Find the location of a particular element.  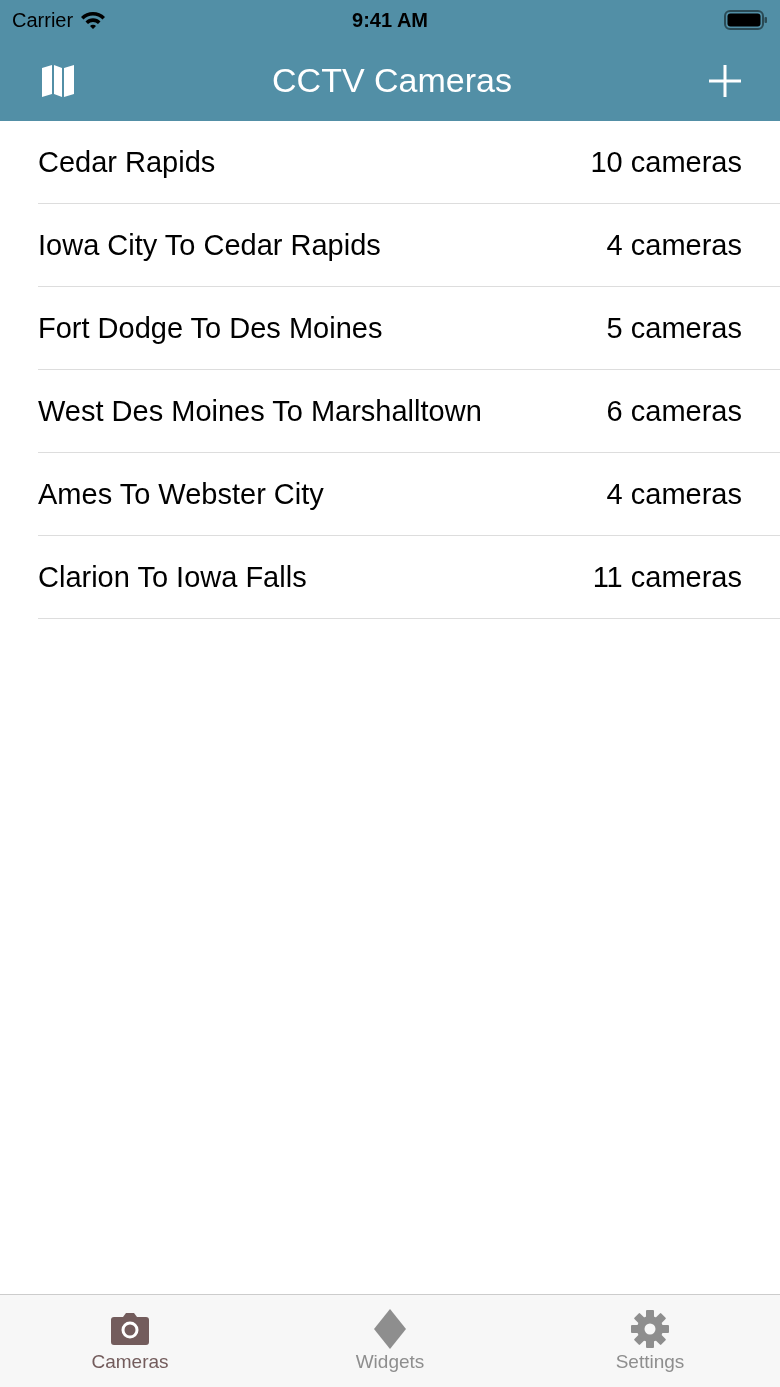

route-row: Cedar Rapids 10 cameras is located at coordinates (409, 162).